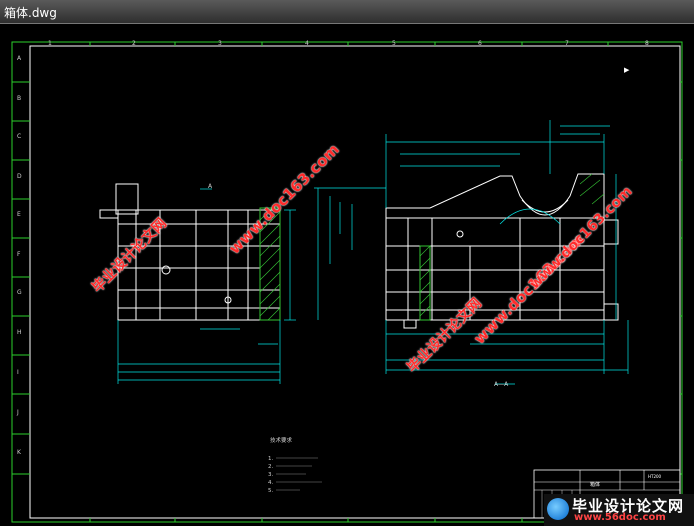 The width and height of the screenshot is (694, 526). I want to click on row-label-h: H, so click(19, 332).